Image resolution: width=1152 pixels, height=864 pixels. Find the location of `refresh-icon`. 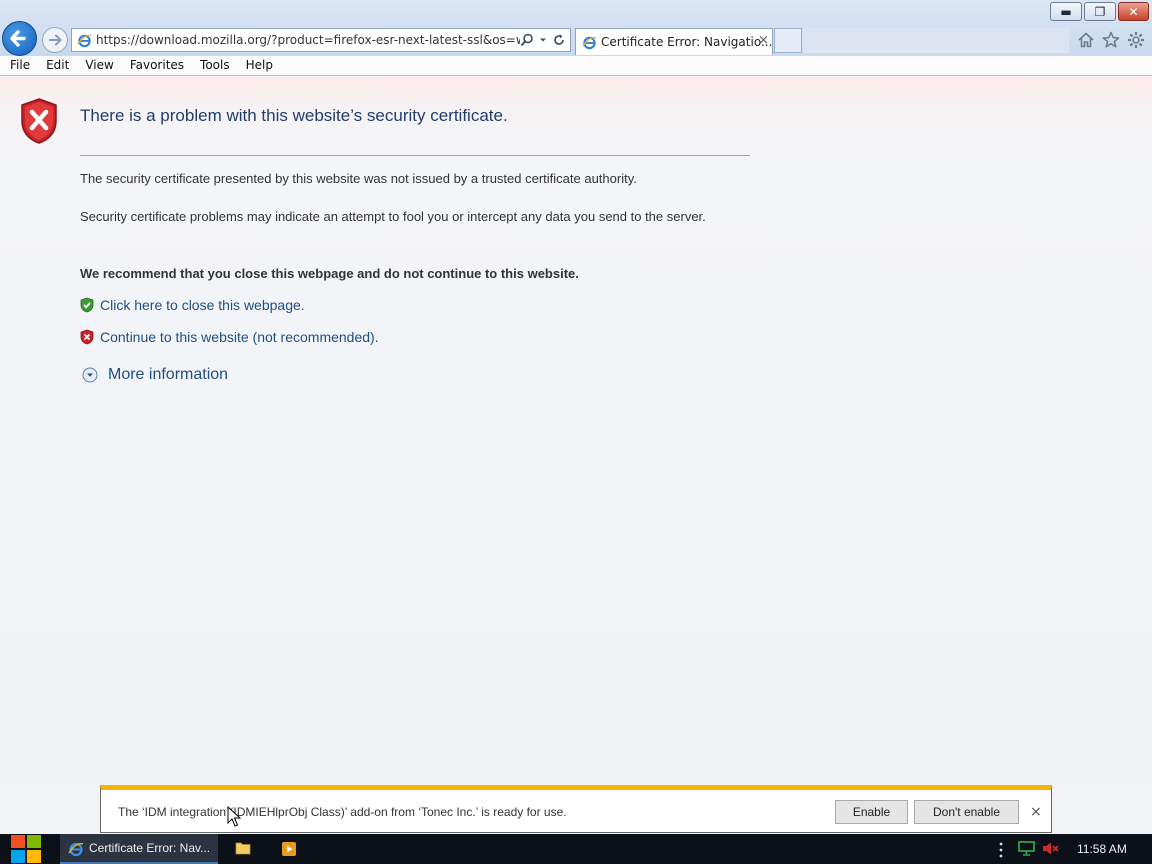

refresh-icon is located at coordinates (559, 40).